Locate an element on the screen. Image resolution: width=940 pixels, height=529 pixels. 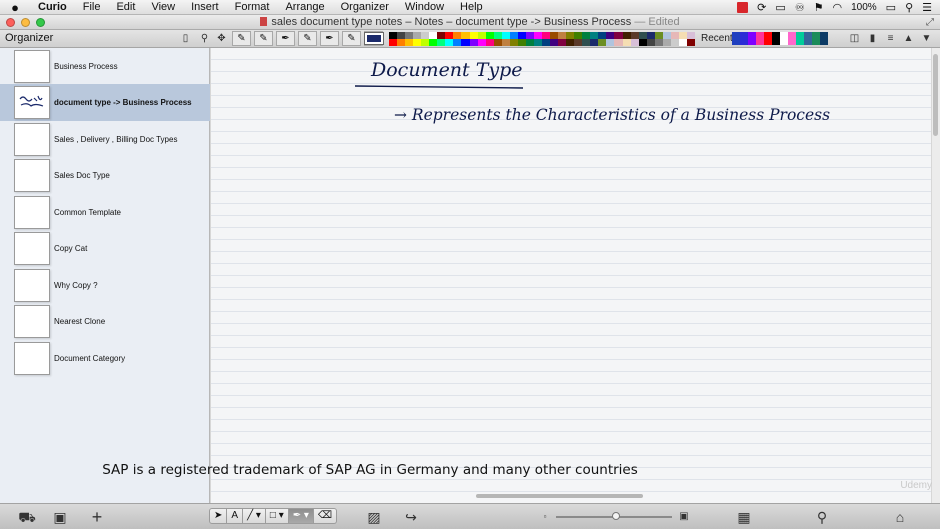
briefcase-icon: ⛟ is located at coordinates (27, 517).